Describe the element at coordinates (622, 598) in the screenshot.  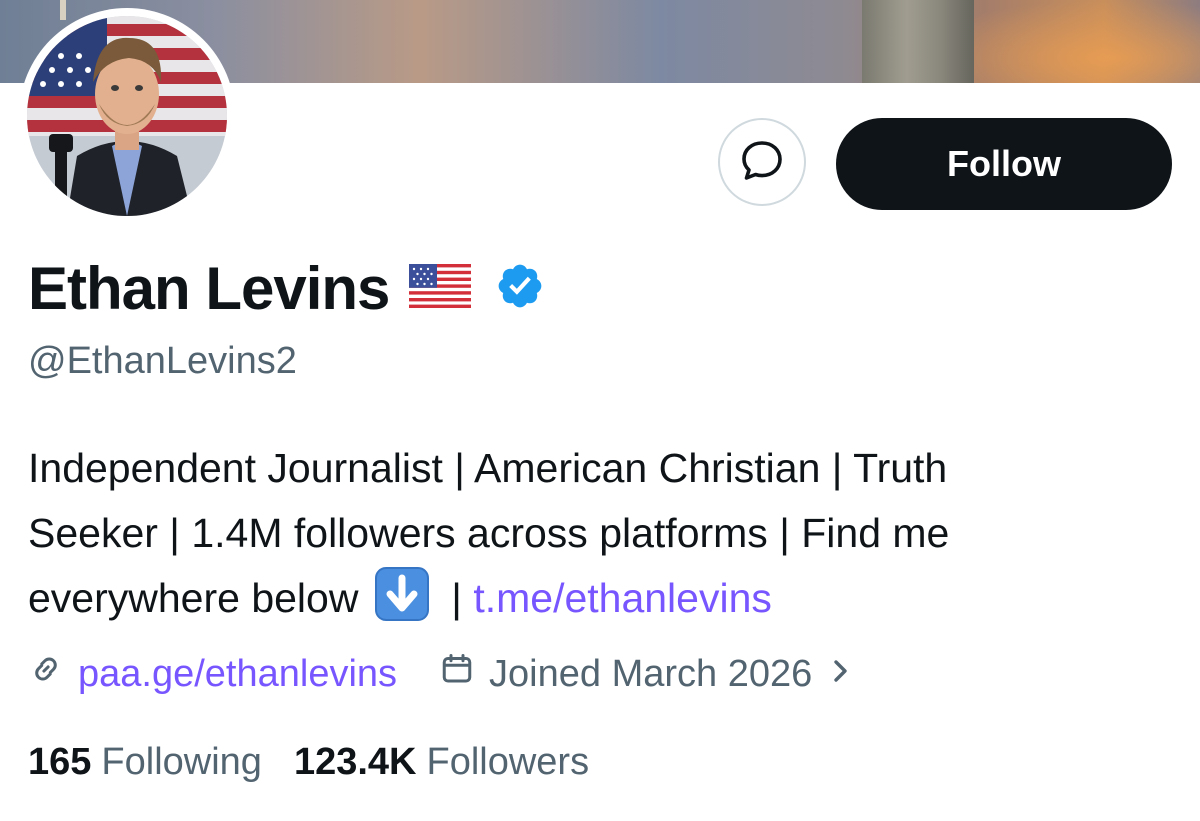
I see `bio-telegram-link: t.me/ethanlevins` at that location.